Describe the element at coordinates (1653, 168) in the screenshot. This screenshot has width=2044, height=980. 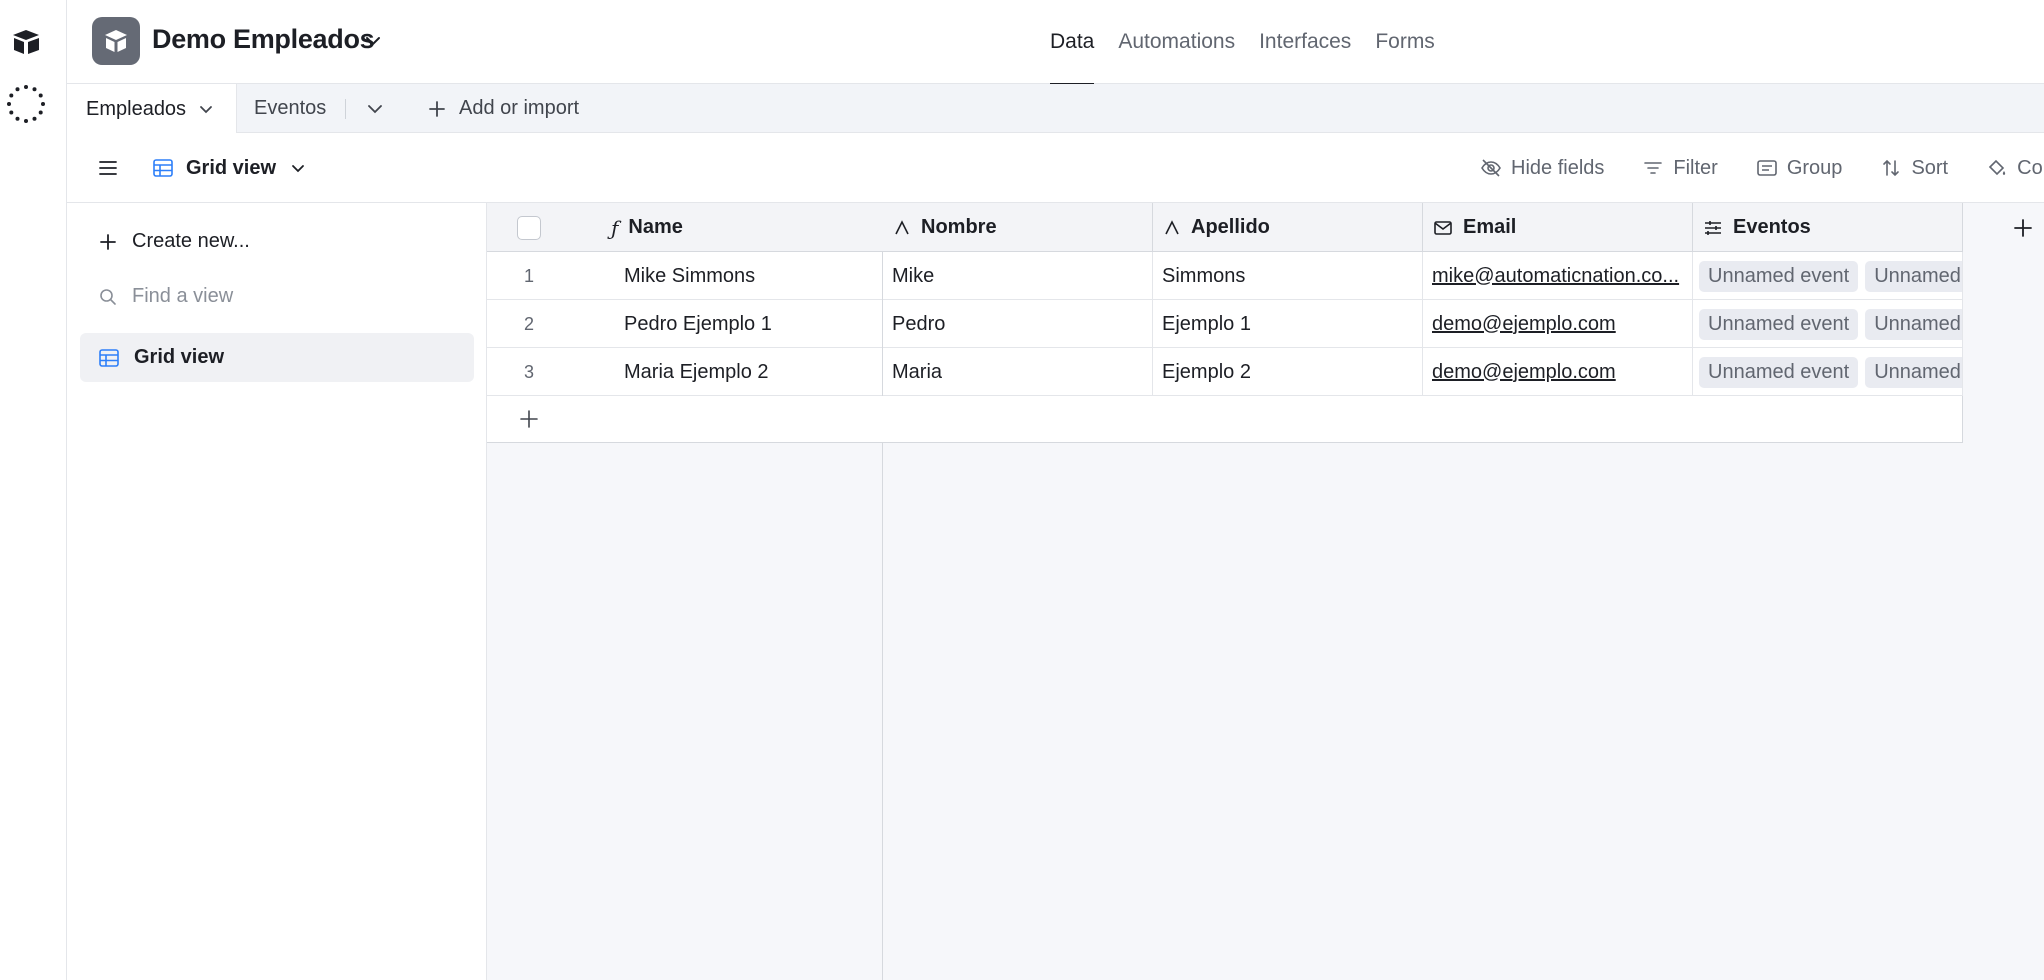
I see `filter-icon` at that location.